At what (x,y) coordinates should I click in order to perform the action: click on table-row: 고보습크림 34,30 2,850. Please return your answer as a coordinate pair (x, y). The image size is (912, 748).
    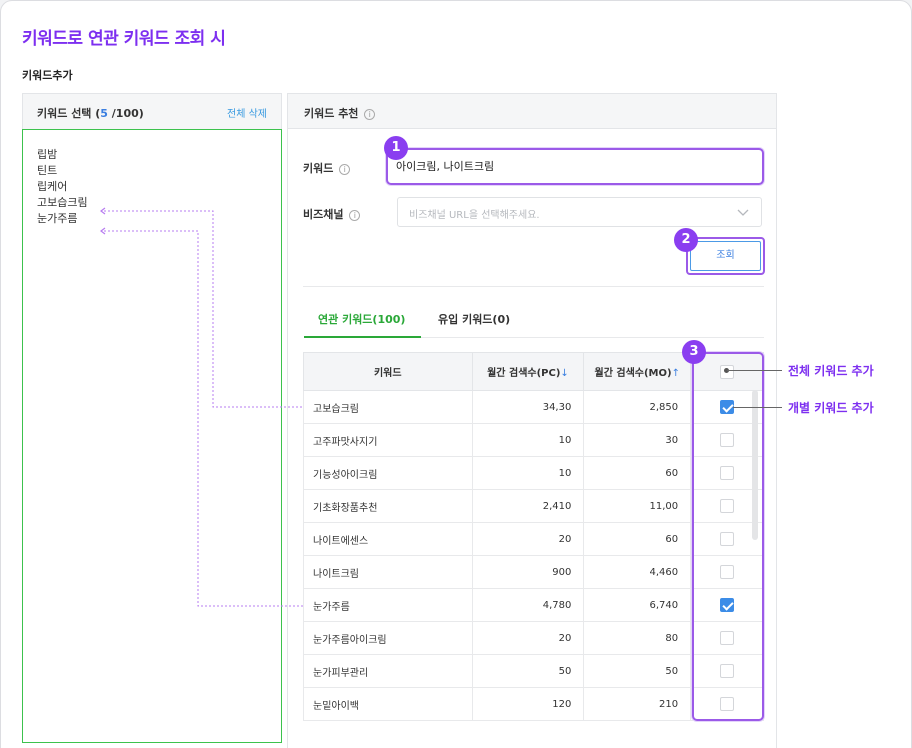
    Looking at the image, I should click on (533, 407).